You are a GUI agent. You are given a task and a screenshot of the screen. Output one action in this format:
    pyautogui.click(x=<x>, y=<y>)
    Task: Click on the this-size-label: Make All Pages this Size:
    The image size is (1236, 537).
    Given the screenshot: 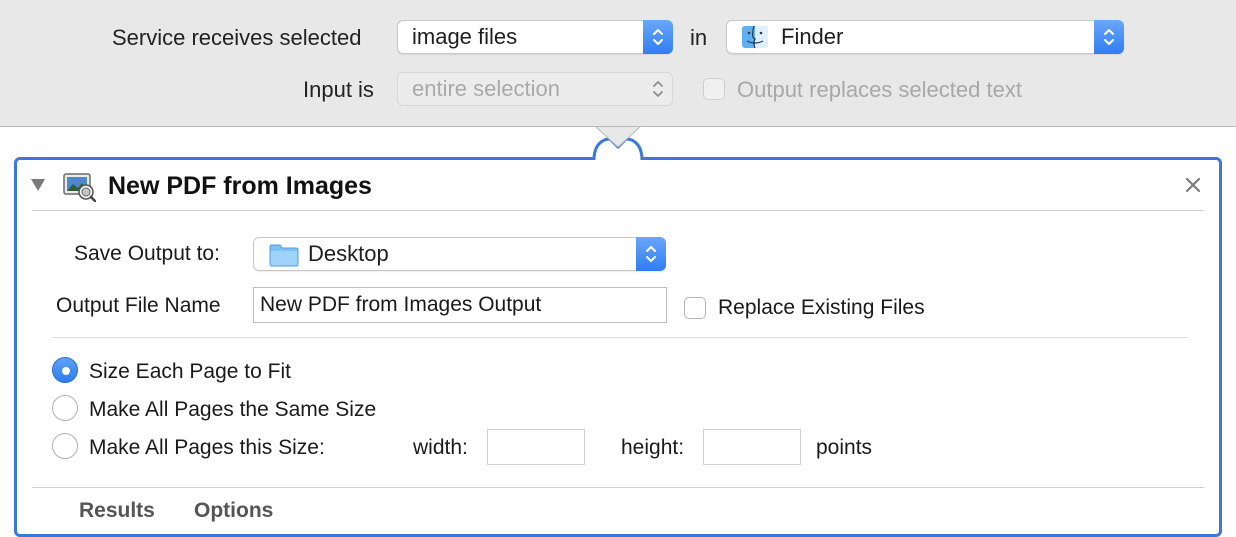 What is the action you would take?
    pyautogui.click(x=207, y=447)
    